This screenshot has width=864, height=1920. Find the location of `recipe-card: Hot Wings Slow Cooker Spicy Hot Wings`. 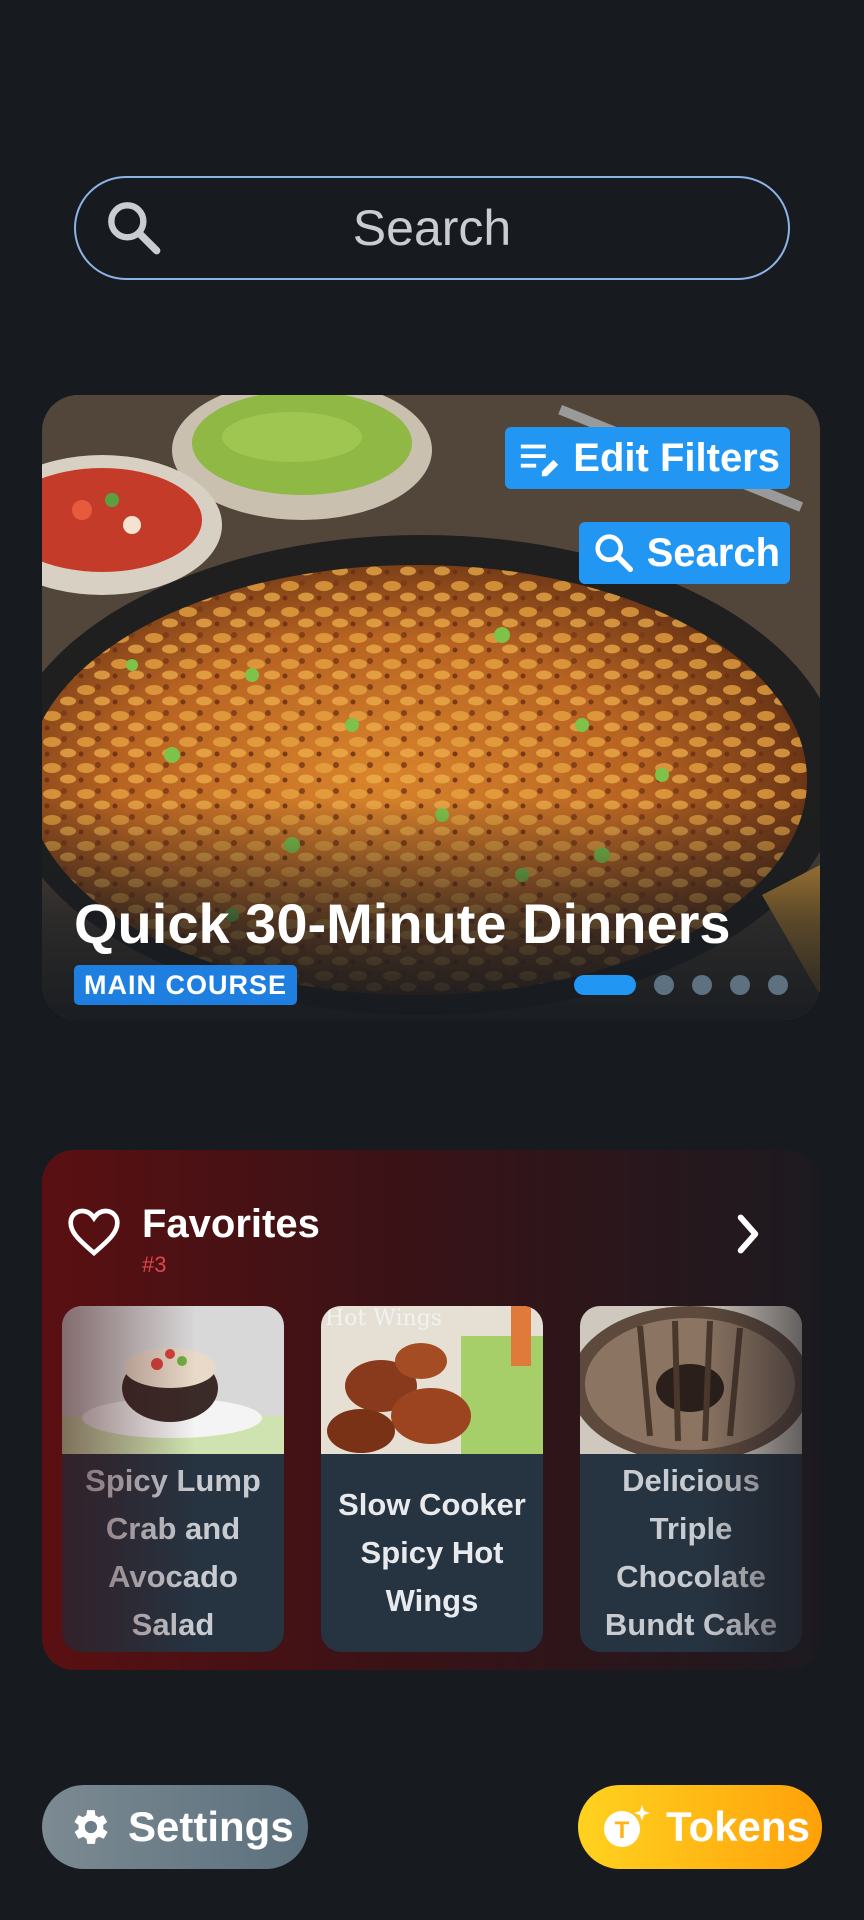

recipe-card: Hot Wings Slow Cooker Spicy Hot Wings is located at coordinates (432, 1479).